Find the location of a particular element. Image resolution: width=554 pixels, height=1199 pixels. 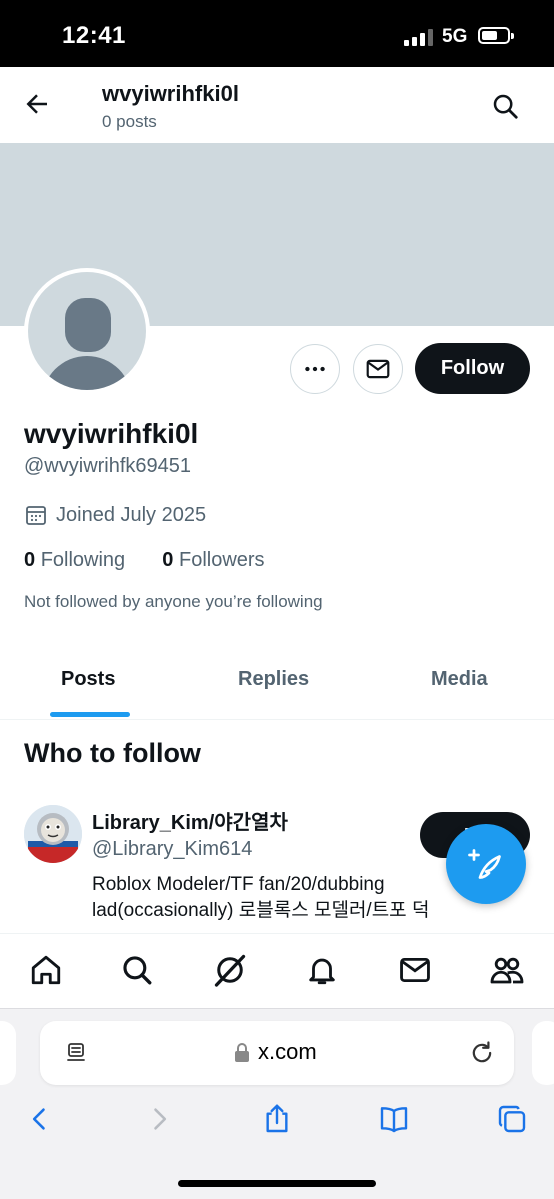

header-post-count: 0 posts is located at coordinates (129, 121).